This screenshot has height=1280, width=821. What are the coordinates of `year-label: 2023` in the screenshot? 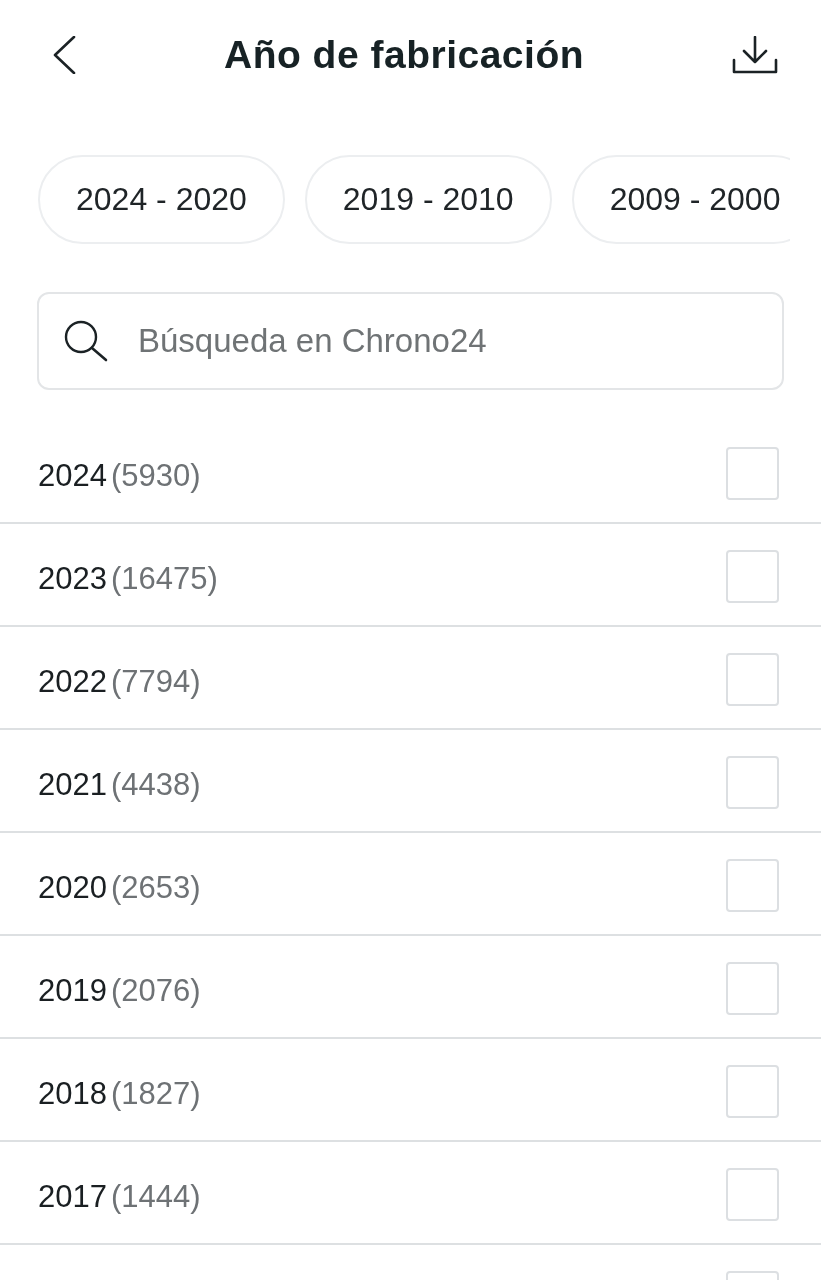 It's located at (72, 578).